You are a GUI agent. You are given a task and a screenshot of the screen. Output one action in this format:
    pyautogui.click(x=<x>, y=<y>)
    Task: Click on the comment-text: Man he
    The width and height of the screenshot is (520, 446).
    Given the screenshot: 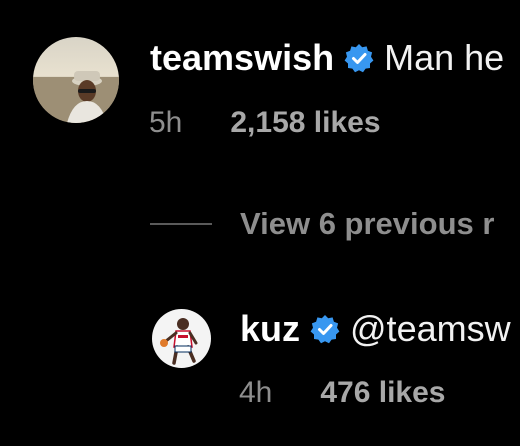 What is the action you would take?
    pyautogui.click(x=444, y=57)
    